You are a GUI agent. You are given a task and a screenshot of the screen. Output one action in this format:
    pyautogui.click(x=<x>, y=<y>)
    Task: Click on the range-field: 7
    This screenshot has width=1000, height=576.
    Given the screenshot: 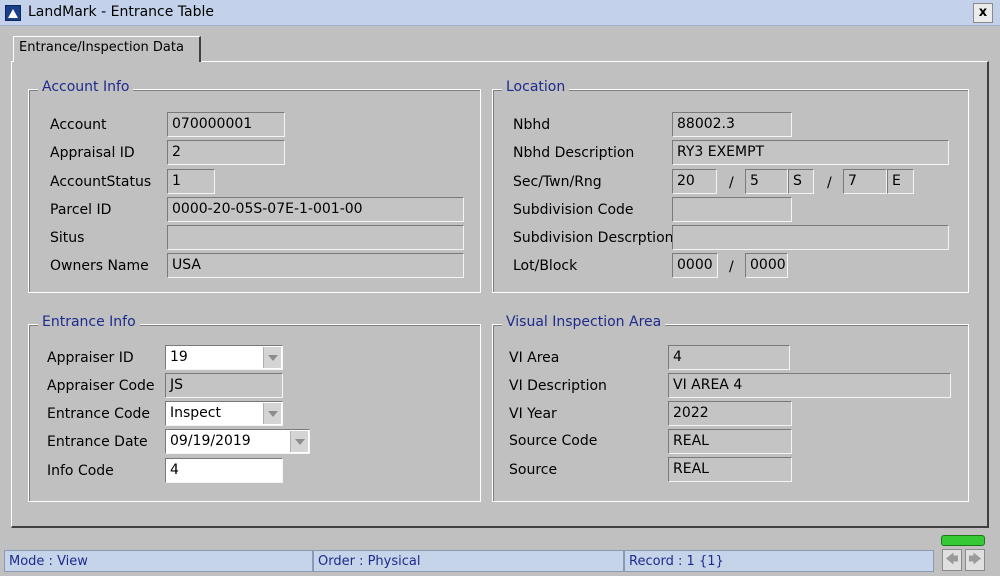 What is the action you would take?
    pyautogui.click(x=865, y=181)
    